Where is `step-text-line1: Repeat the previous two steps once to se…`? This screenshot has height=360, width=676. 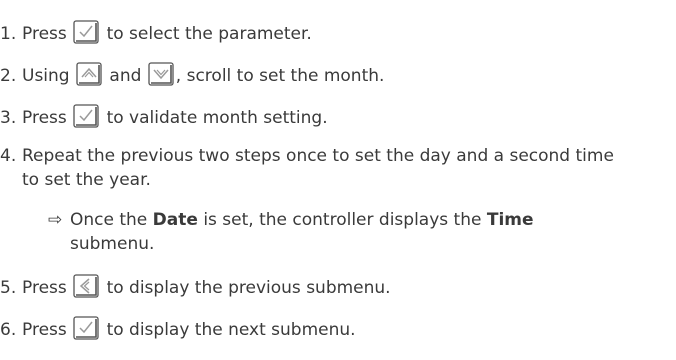 step-text-line1: Repeat the previous two steps once to se… is located at coordinates (318, 156).